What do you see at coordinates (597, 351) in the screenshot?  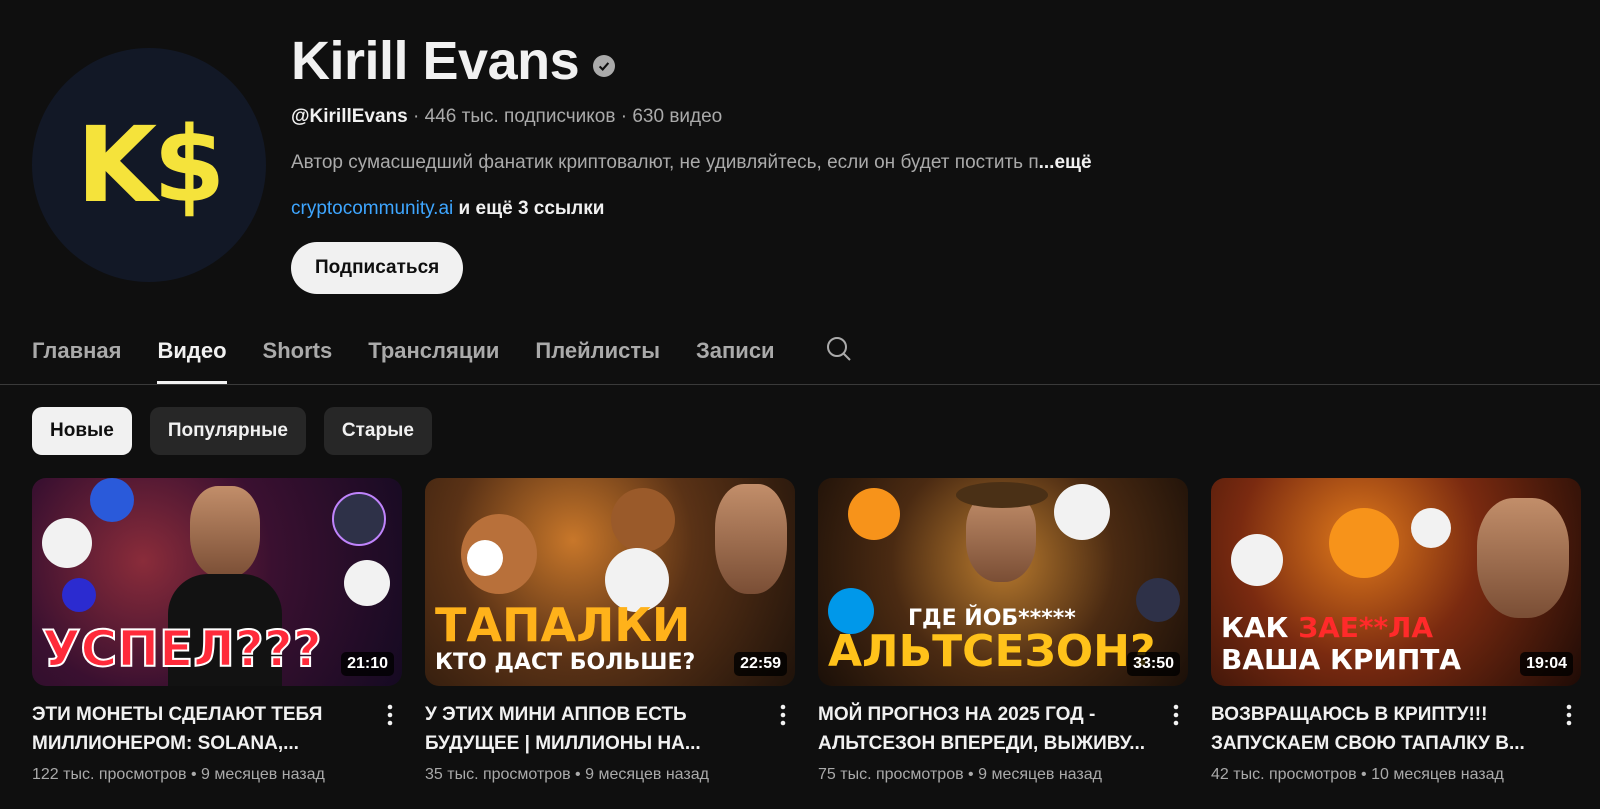 I see `tab-playlists: Плейлисты` at bounding box center [597, 351].